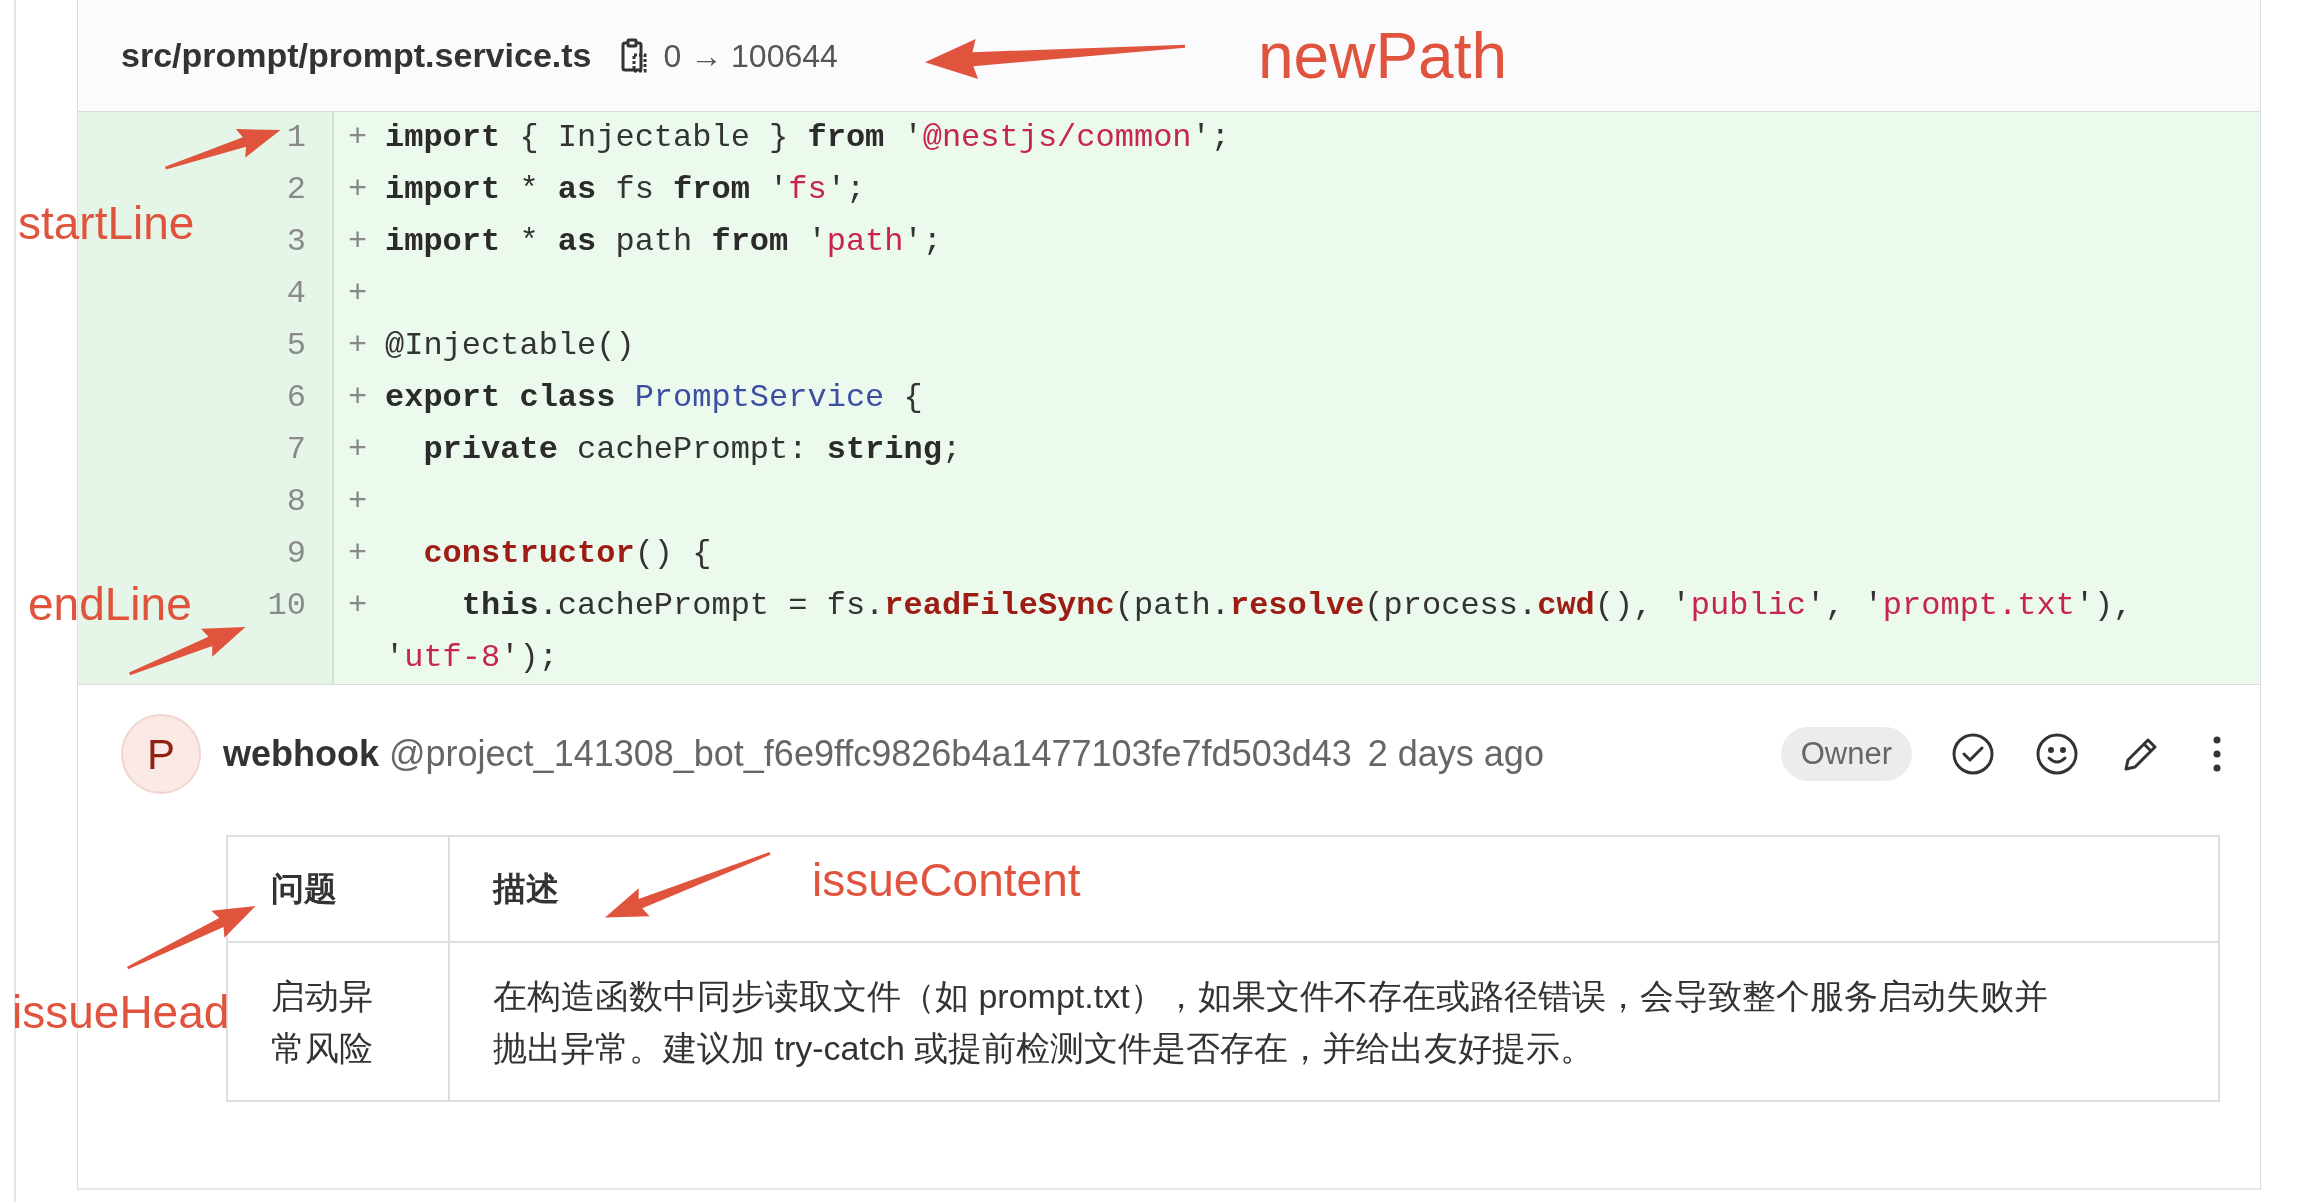 Image resolution: width=2316 pixels, height=1202 pixels. I want to click on code-line: private cachePrompt: string;, so click(692, 450).